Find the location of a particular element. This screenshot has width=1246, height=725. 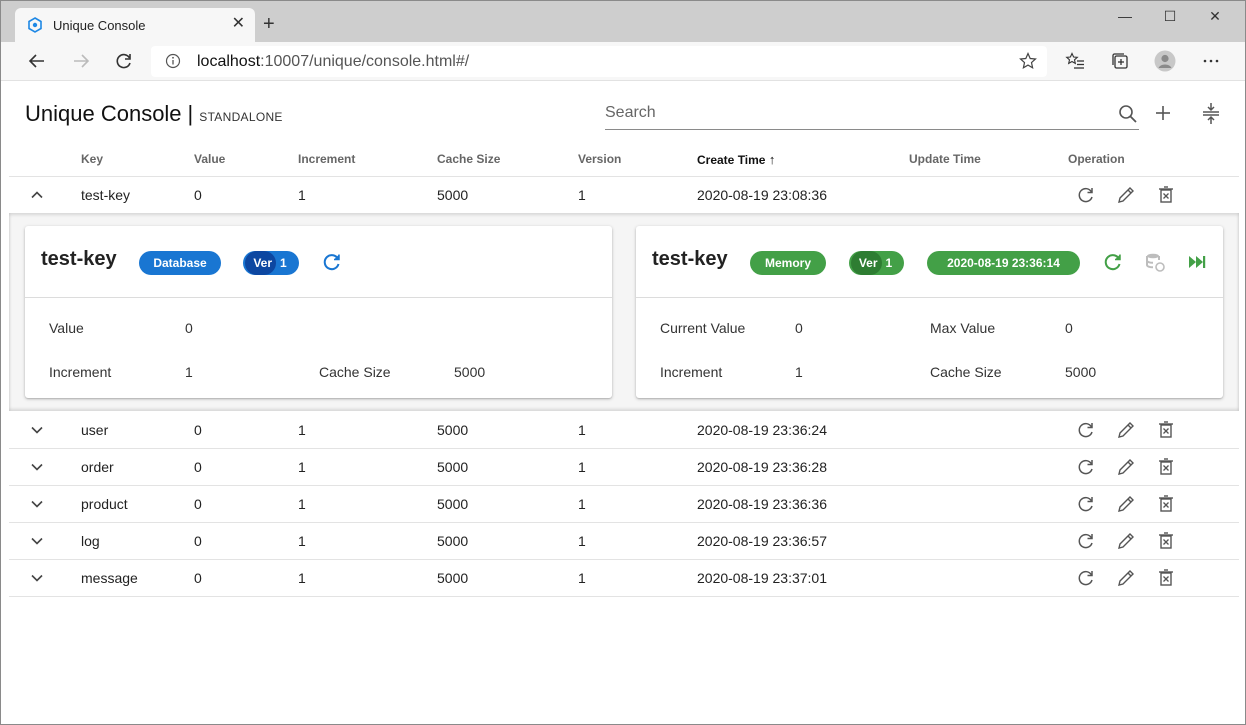

search-box is located at coordinates (872, 115).